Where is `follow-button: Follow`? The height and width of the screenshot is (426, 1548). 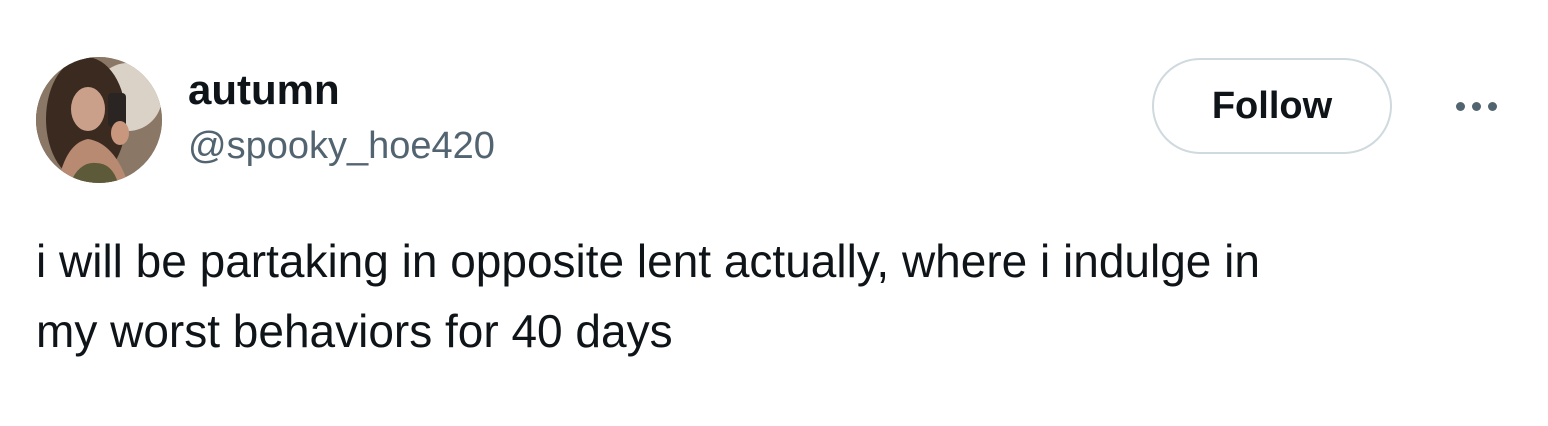
follow-button: Follow is located at coordinates (1272, 106).